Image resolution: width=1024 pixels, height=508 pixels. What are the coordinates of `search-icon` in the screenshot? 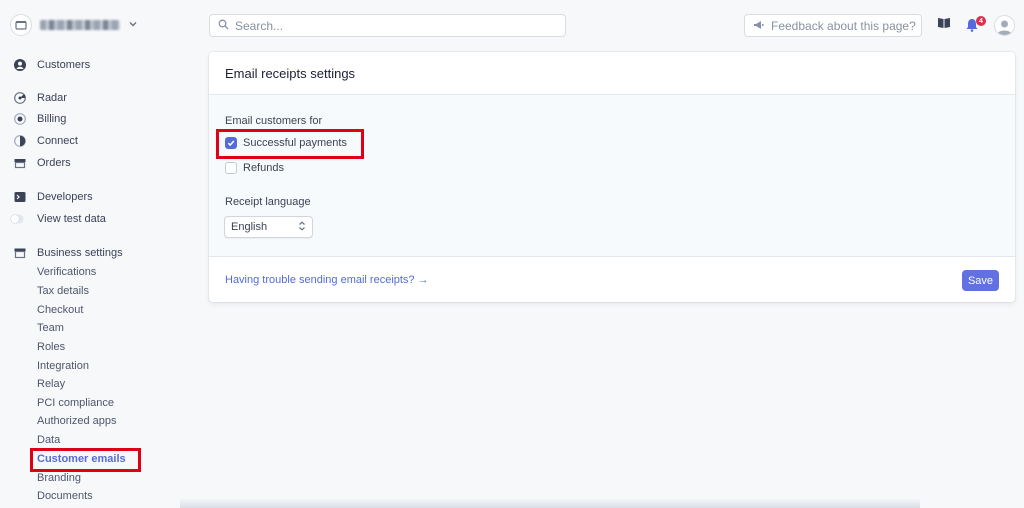 It's located at (223, 26).